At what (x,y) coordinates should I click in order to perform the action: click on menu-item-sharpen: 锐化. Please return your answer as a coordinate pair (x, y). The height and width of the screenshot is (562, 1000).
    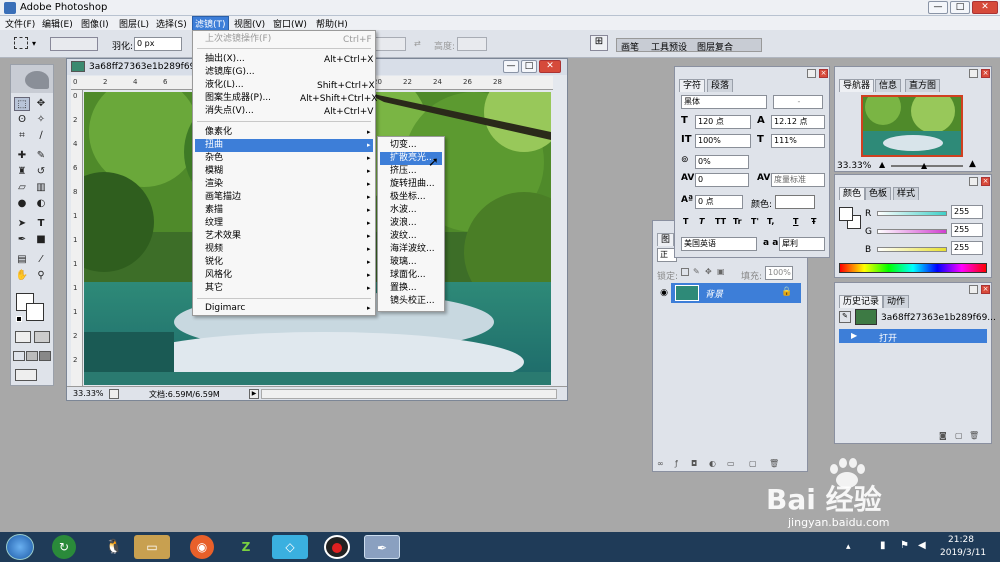
    Looking at the image, I should click on (214, 262).